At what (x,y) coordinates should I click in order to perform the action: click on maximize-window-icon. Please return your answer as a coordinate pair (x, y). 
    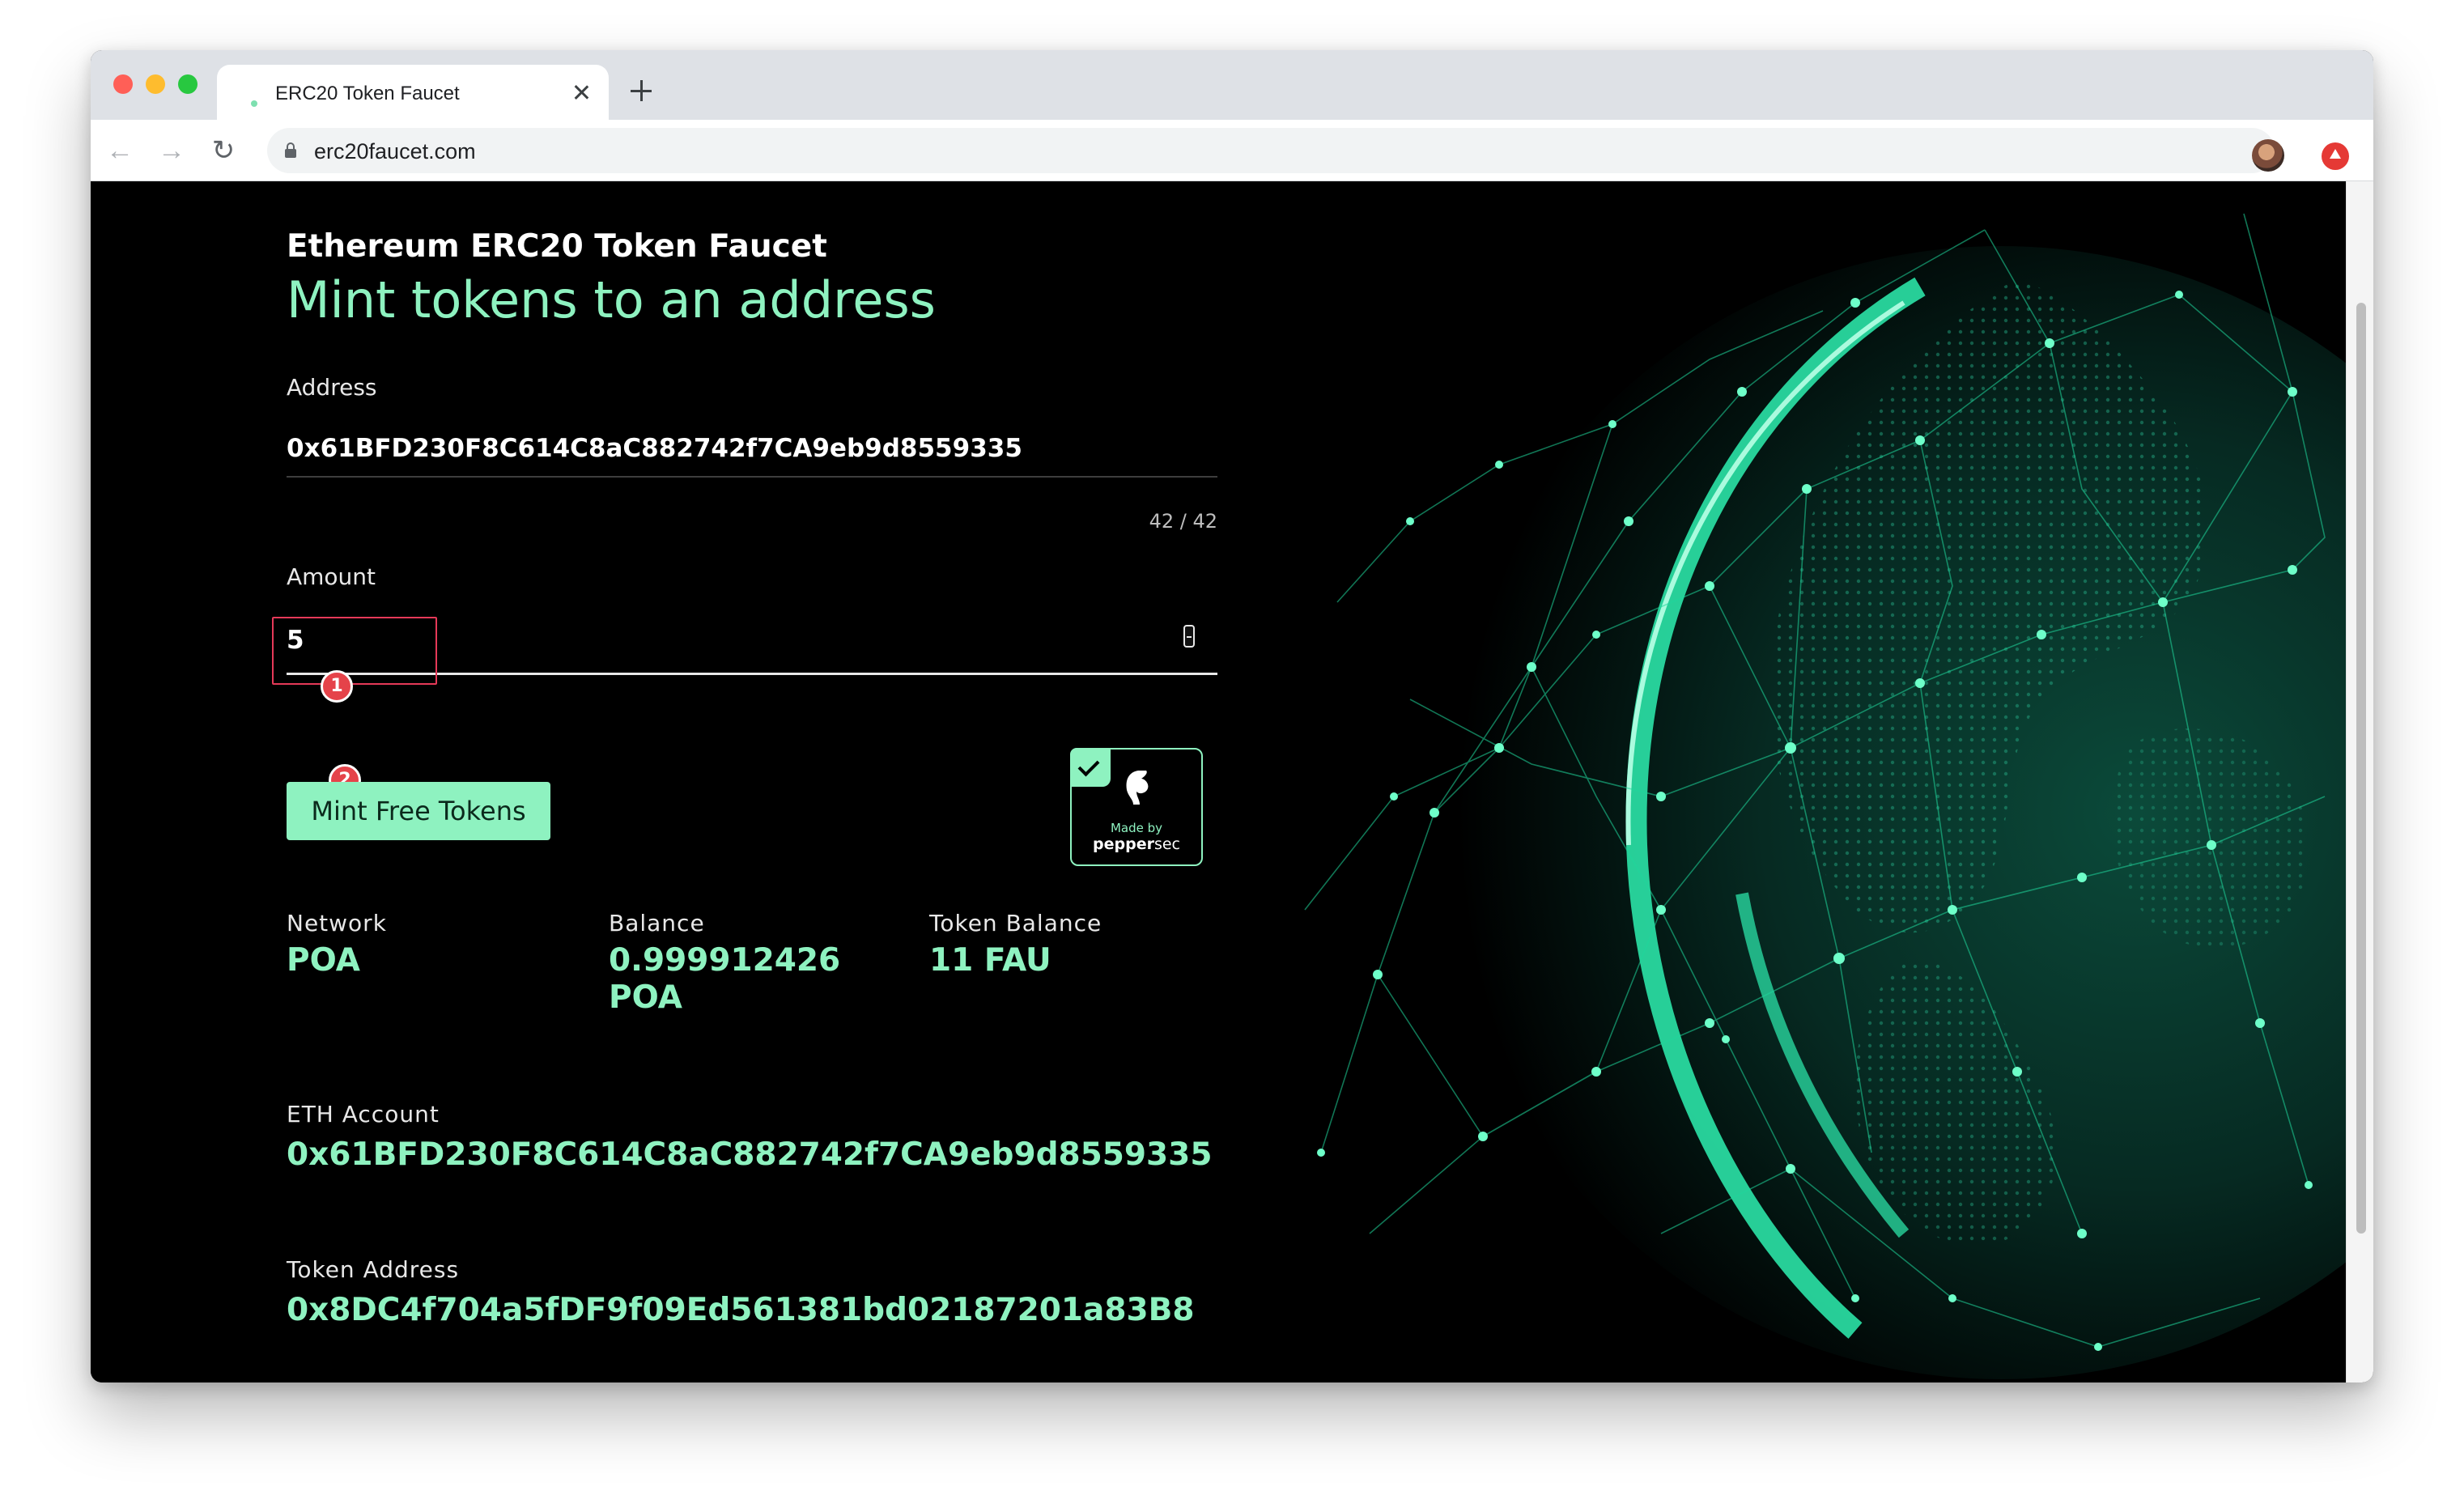
    Looking at the image, I should click on (188, 84).